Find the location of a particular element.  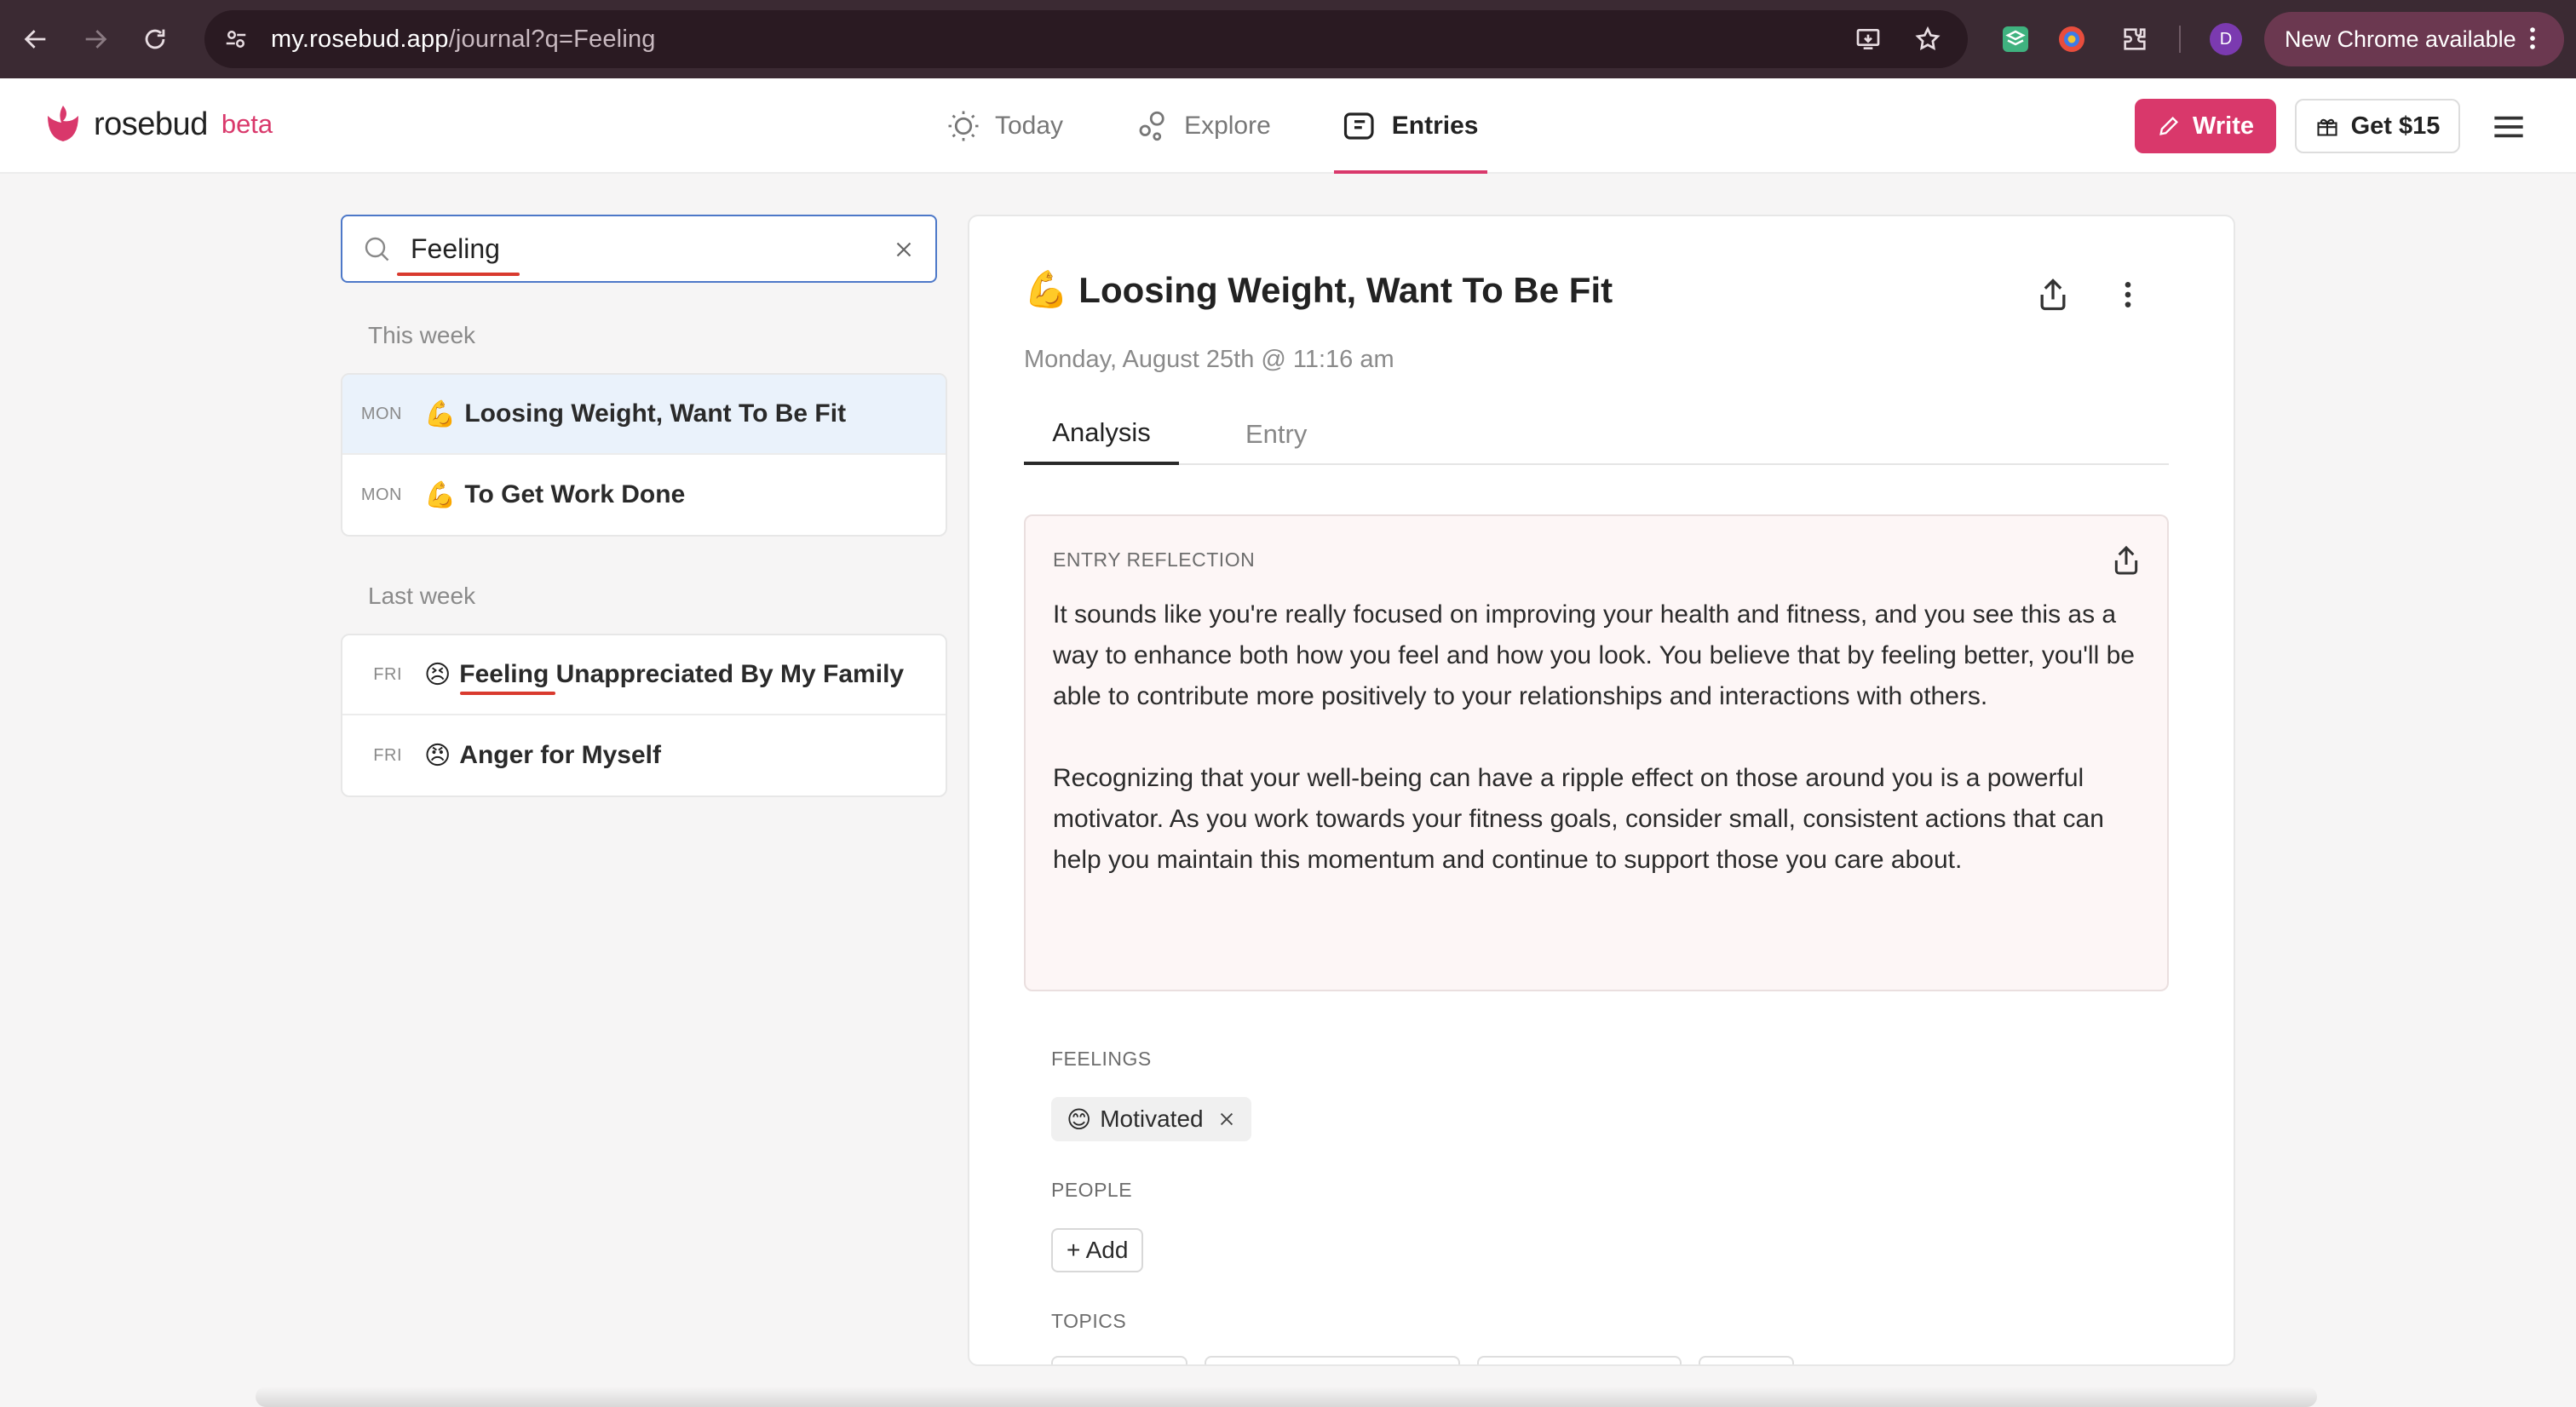

entry-heading-text: Loosing Weight, Want To Be Fit is located at coordinates (1346, 289).